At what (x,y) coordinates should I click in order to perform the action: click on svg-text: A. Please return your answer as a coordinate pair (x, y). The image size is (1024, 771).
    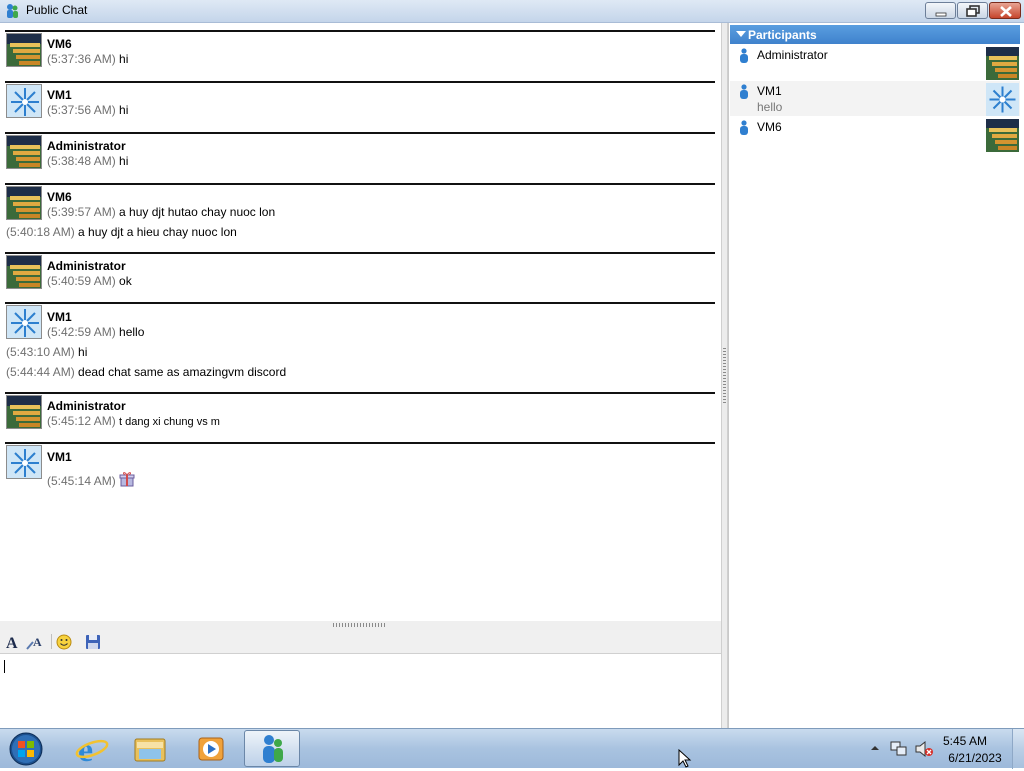
    Looking at the image, I should click on (12, 643).